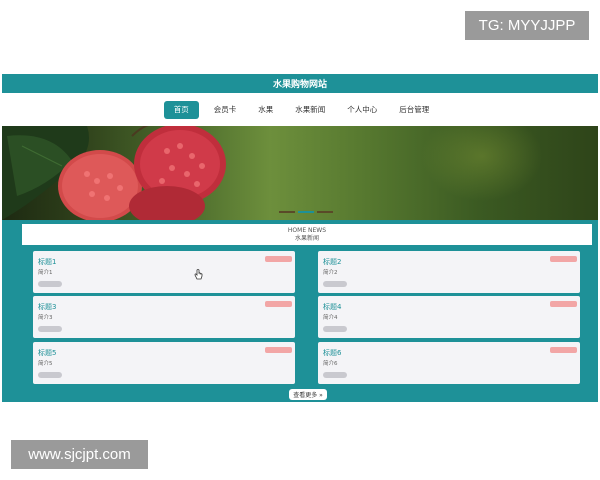 Image resolution: width=600 pixels, height=480 pixels. I want to click on news-heading-cn: 水果新闻, so click(306, 238).